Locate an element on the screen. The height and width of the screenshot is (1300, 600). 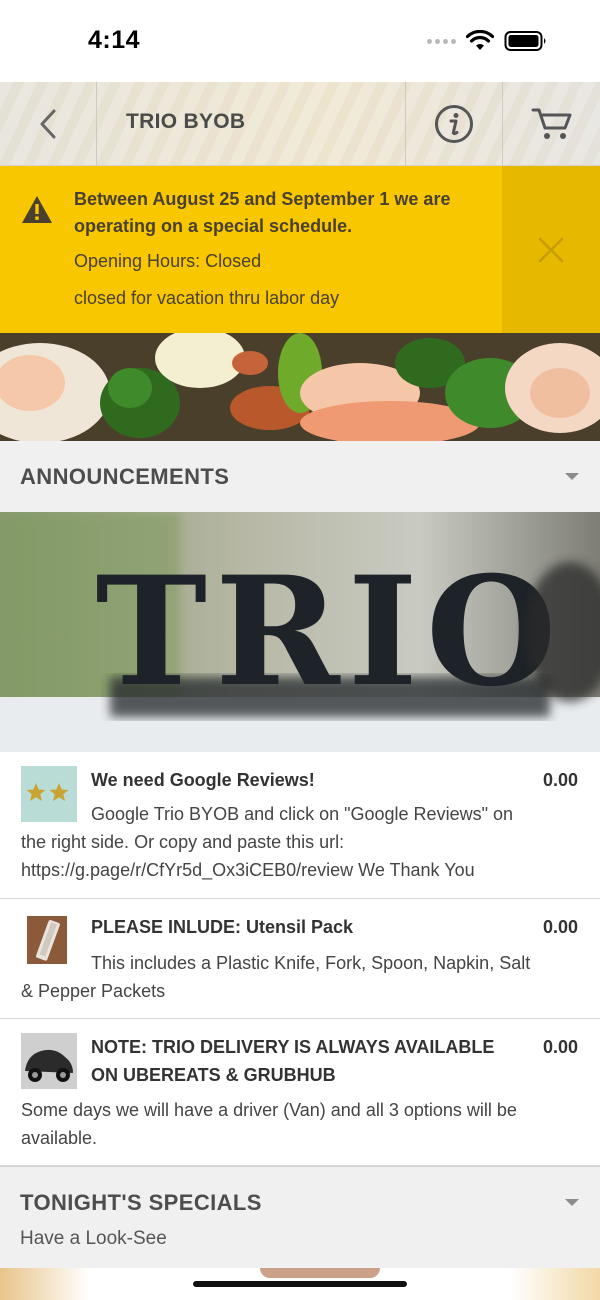
info-icon is located at coordinates (454, 124).